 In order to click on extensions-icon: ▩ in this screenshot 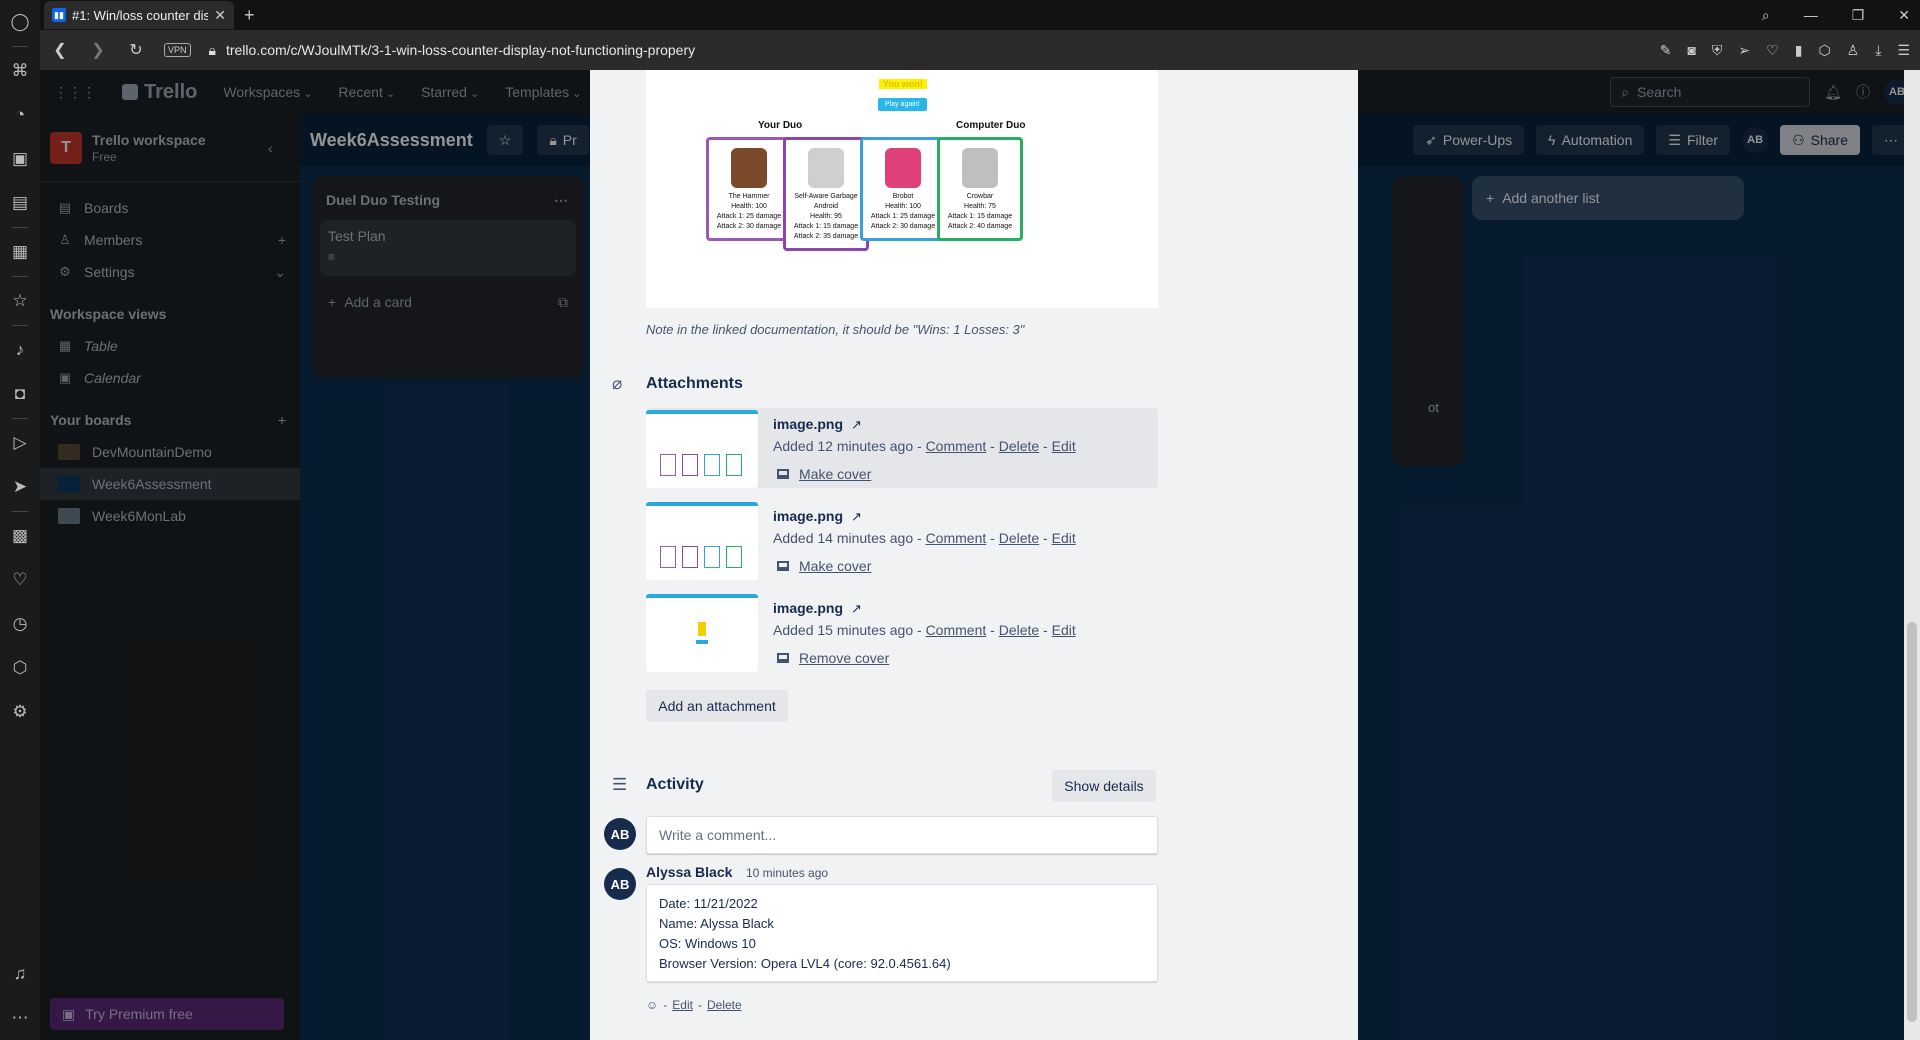, I will do `click(20, 536)`.